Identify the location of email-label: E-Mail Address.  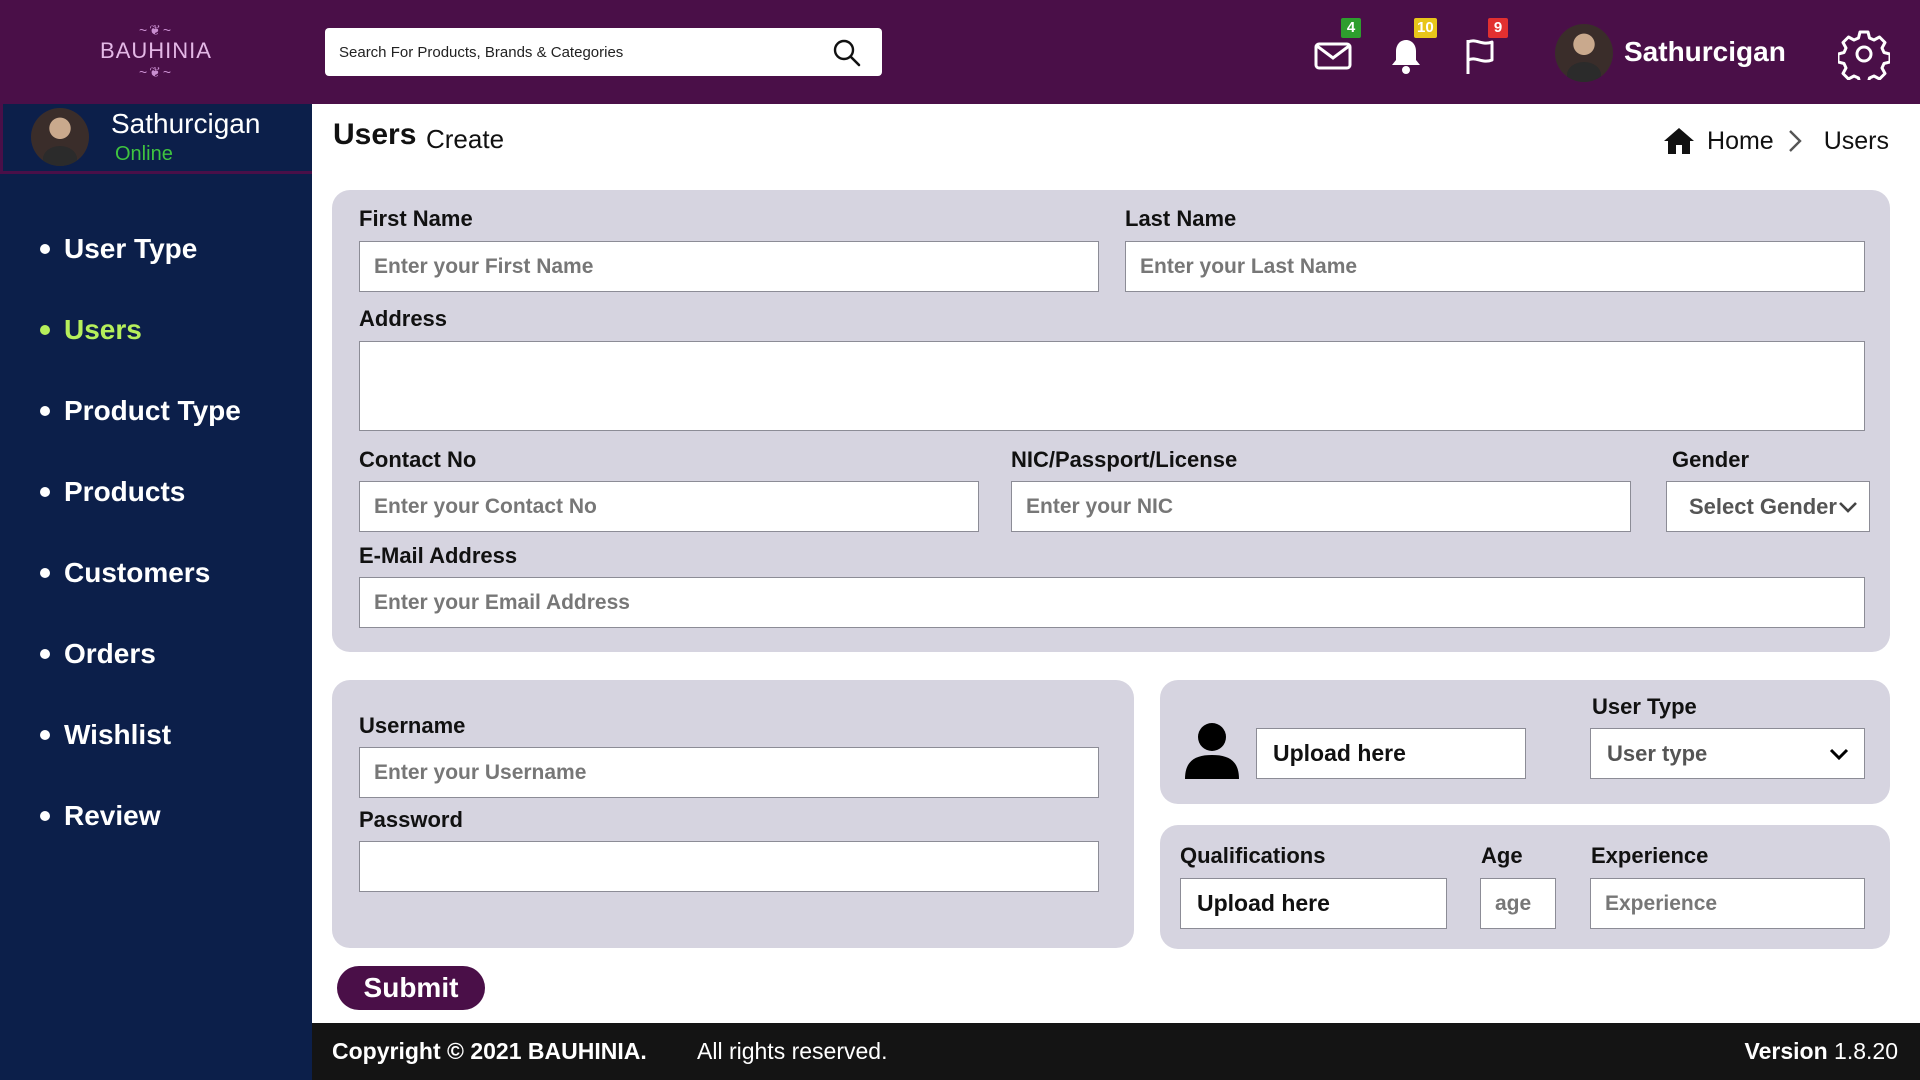
(438, 555).